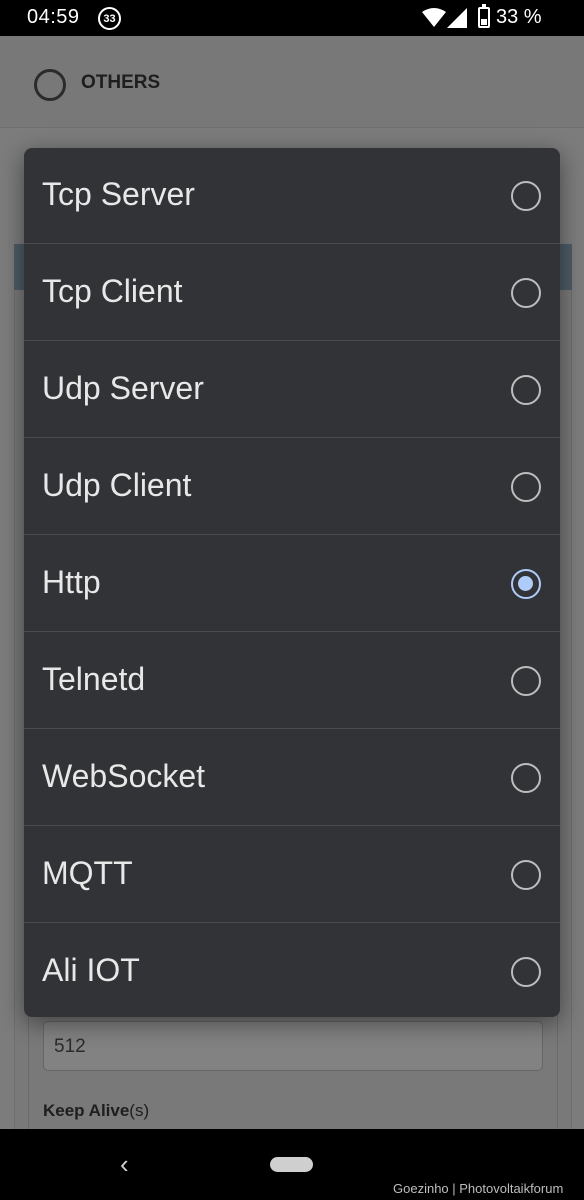 The width and height of the screenshot is (584, 1200). I want to click on background-header-title: OTHERS, so click(121, 82).